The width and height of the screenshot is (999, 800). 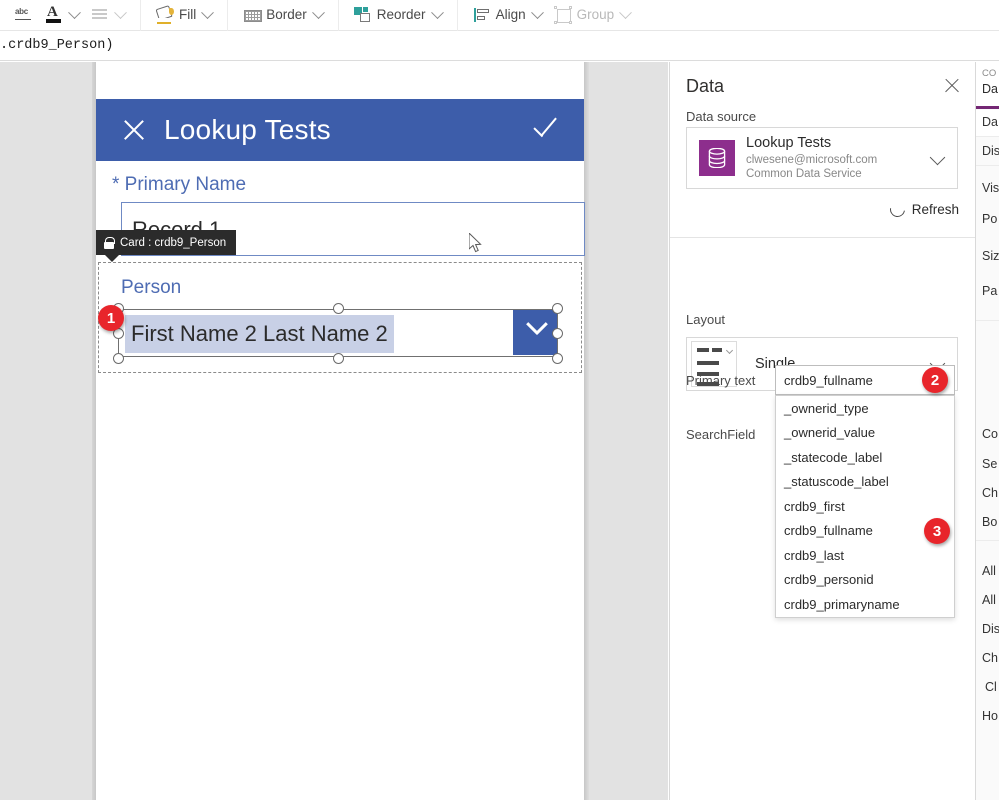 What do you see at coordinates (108, 15) in the screenshot?
I see `text-align-button` at bounding box center [108, 15].